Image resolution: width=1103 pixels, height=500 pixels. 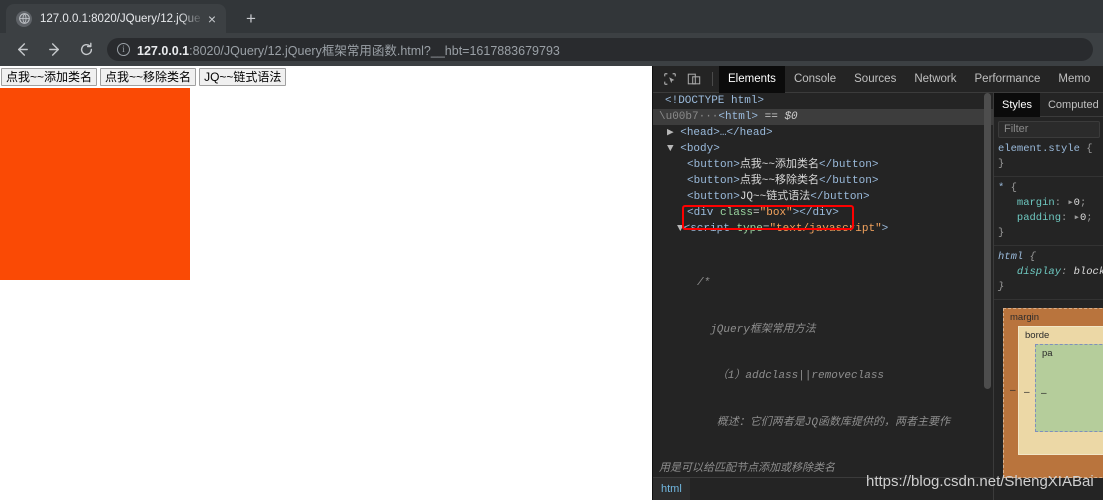 I want to click on style-rule-universal: * { margin: ▸0; padding: ▸0; }, so click(x=1048, y=211).